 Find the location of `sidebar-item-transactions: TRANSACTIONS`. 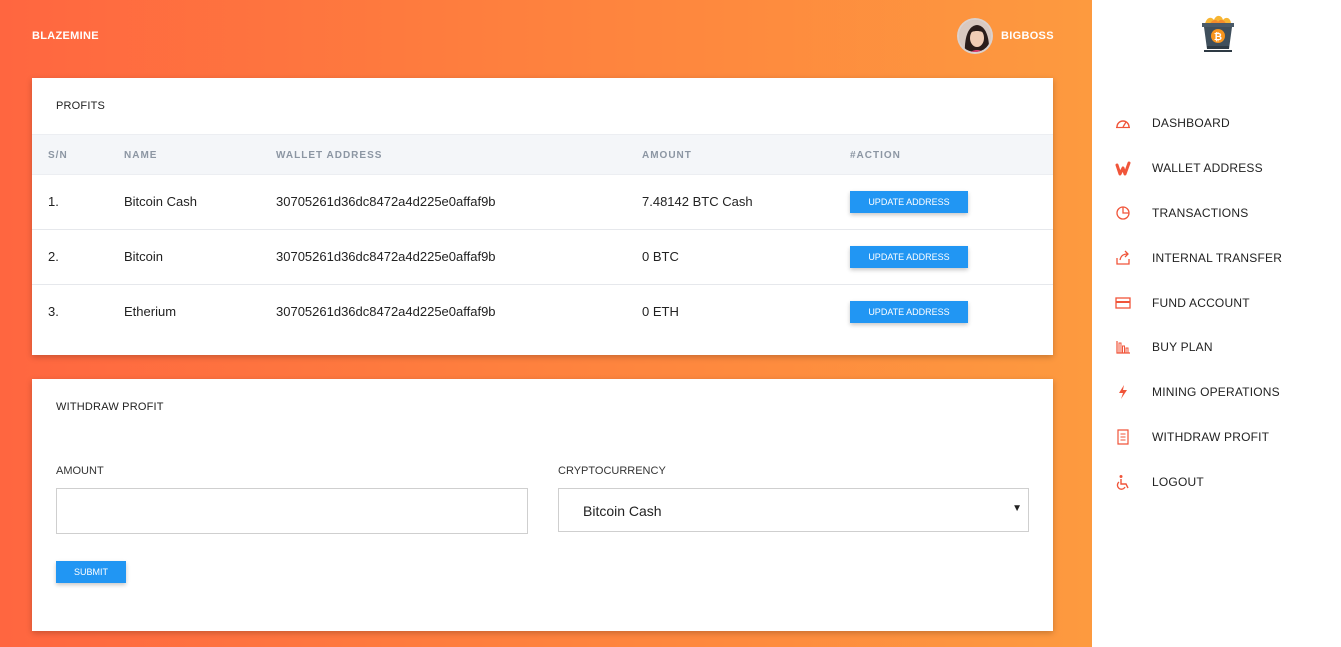

sidebar-item-transactions: TRANSACTIONS is located at coordinates (1216, 213).